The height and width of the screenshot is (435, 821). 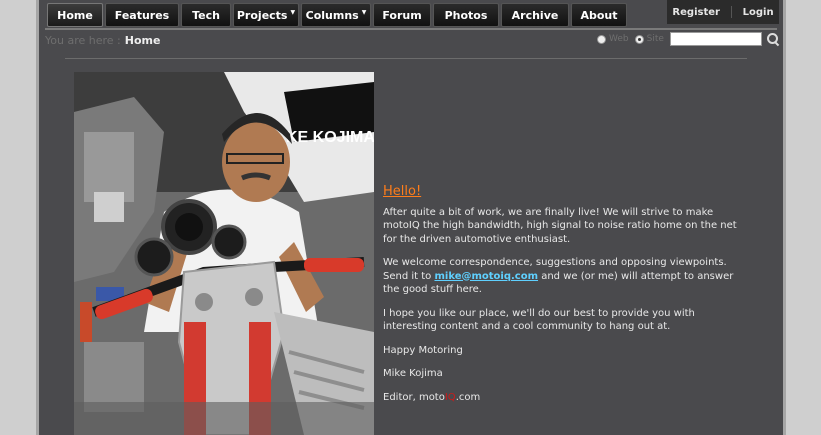 What do you see at coordinates (330, 137) in the screenshot?
I see `shirt-text: KE KOJIMA` at bounding box center [330, 137].